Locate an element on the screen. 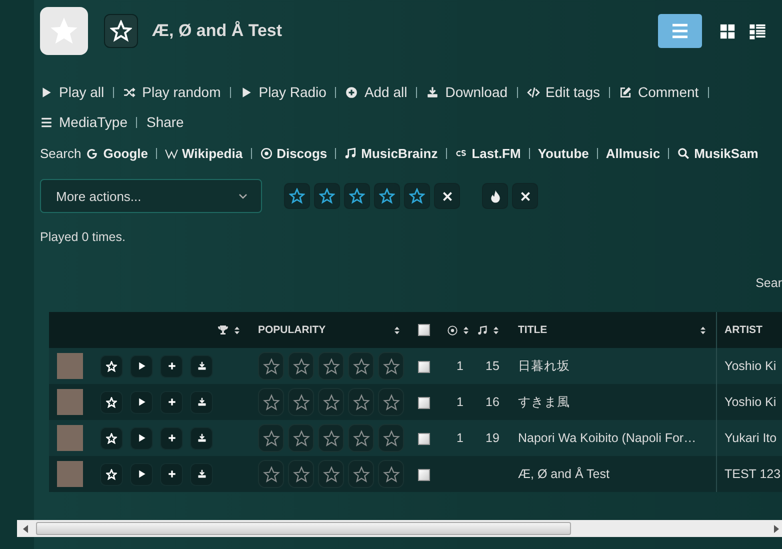  search-label: Search is located at coordinates (61, 153).